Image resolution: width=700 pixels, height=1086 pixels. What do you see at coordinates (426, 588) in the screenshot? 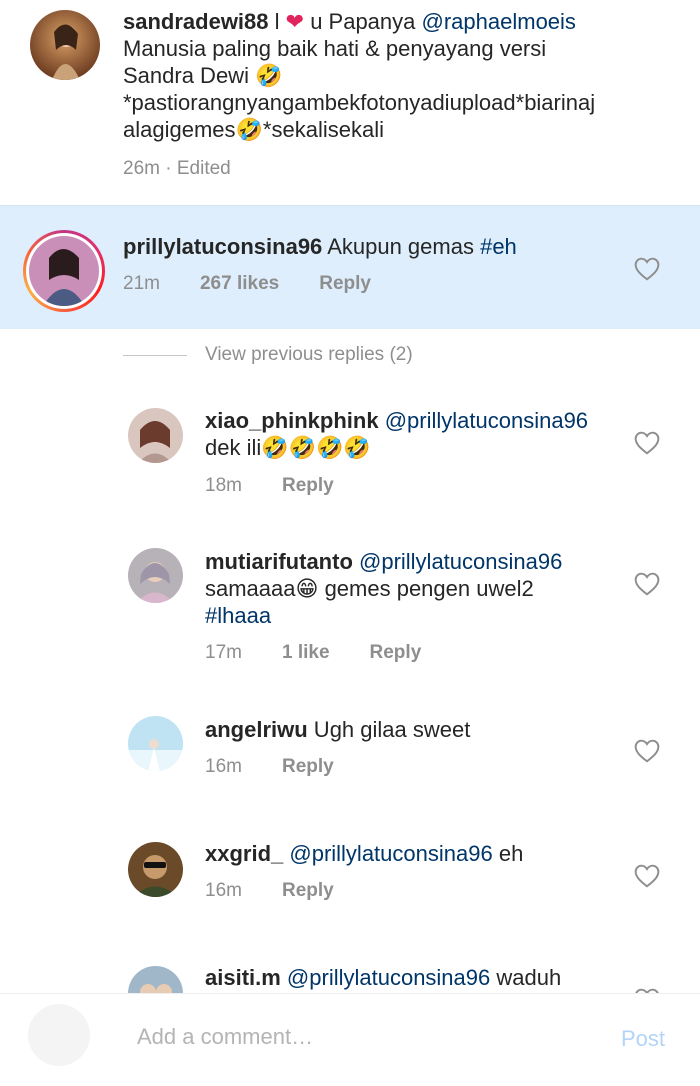
I see `reply-body-b: gemes pengen uwel2` at bounding box center [426, 588].